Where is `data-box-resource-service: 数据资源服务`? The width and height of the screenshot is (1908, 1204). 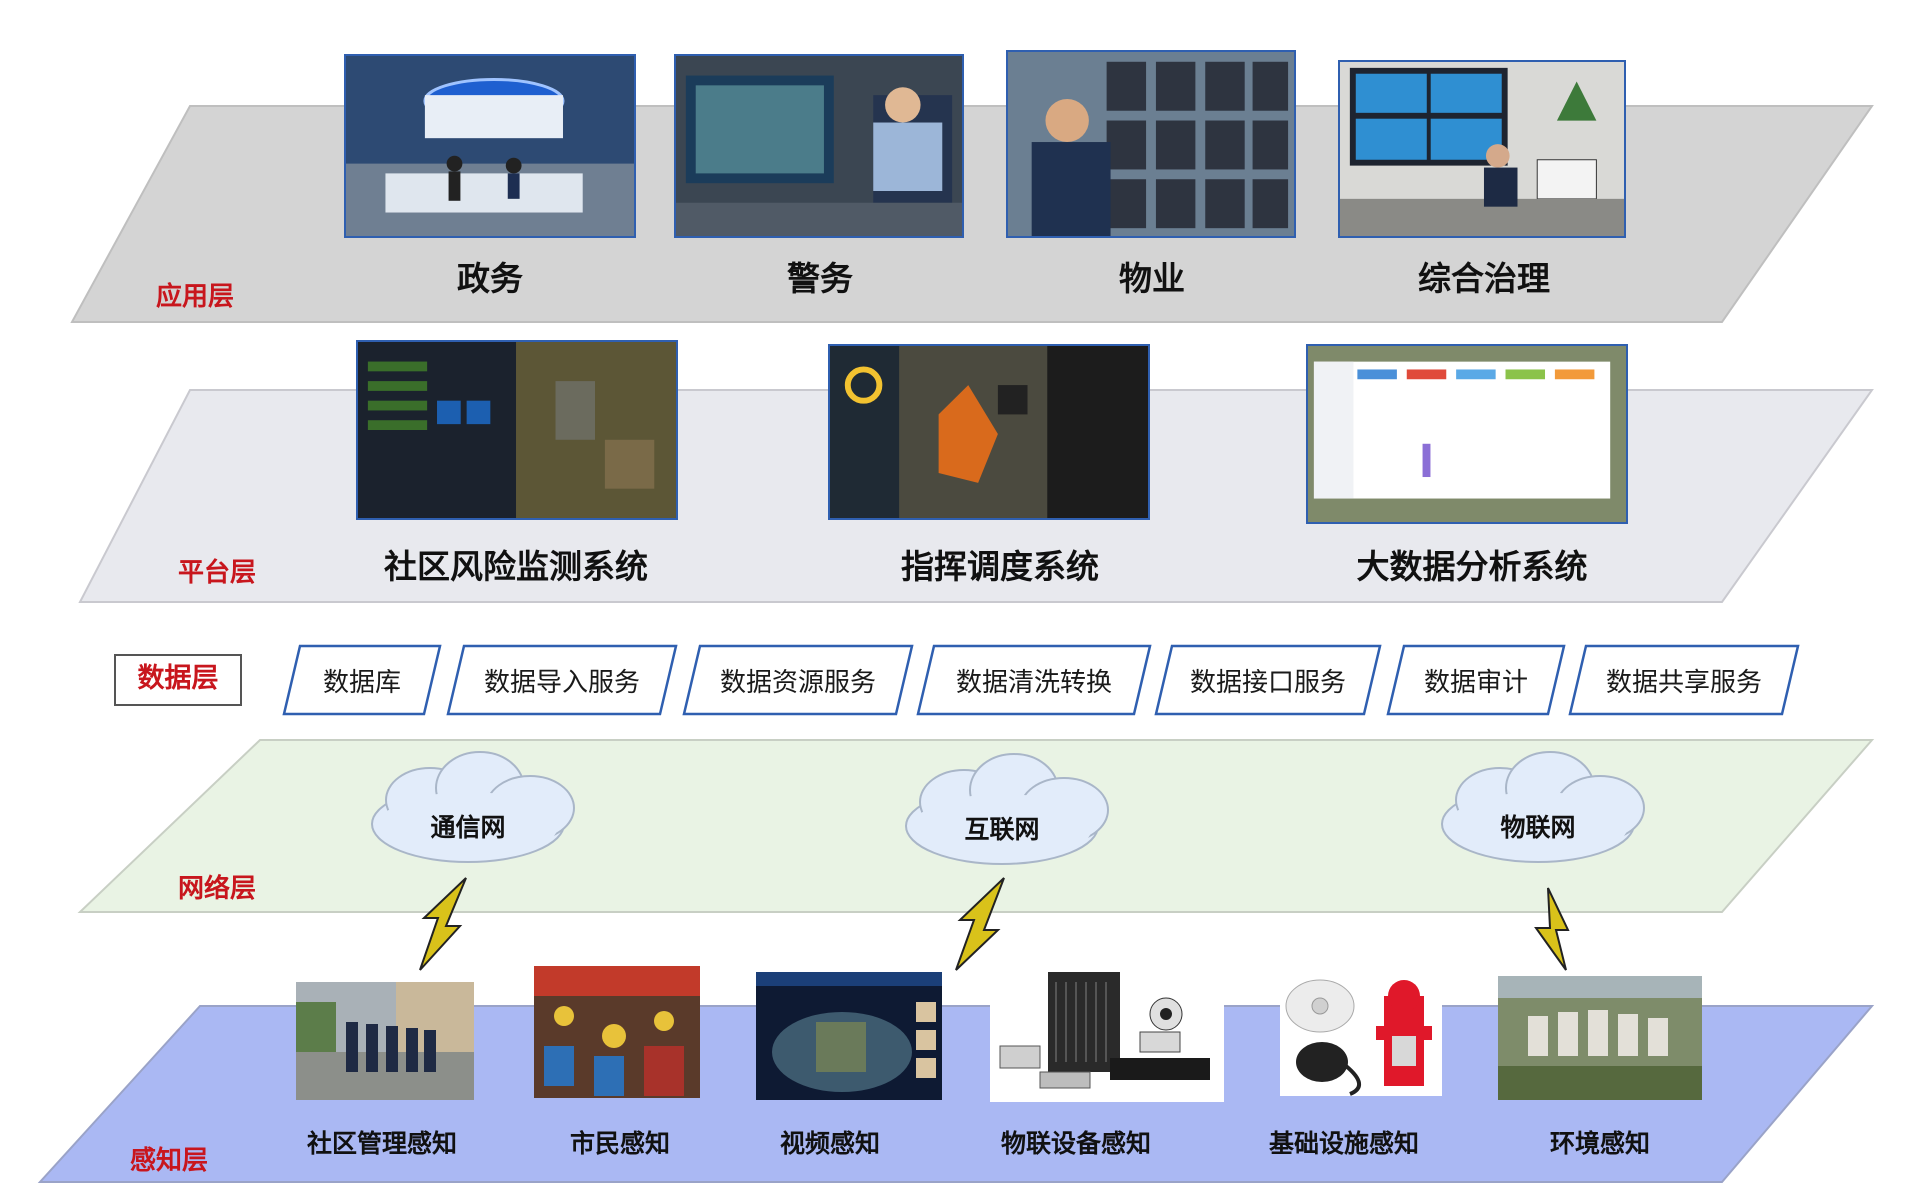
data-box-resource-service: 数据资源服务 is located at coordinates (797, 683).